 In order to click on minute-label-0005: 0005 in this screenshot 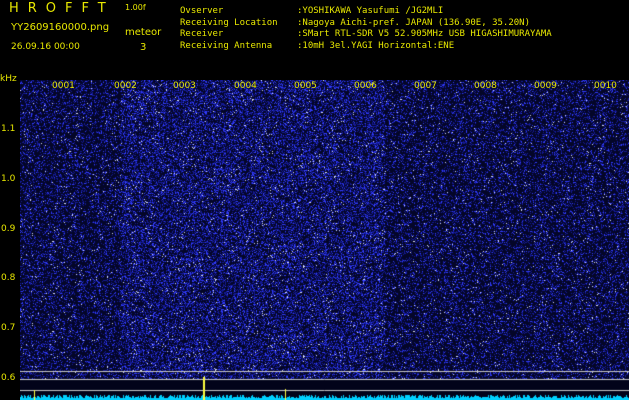, I will do `click(305, 86)`.